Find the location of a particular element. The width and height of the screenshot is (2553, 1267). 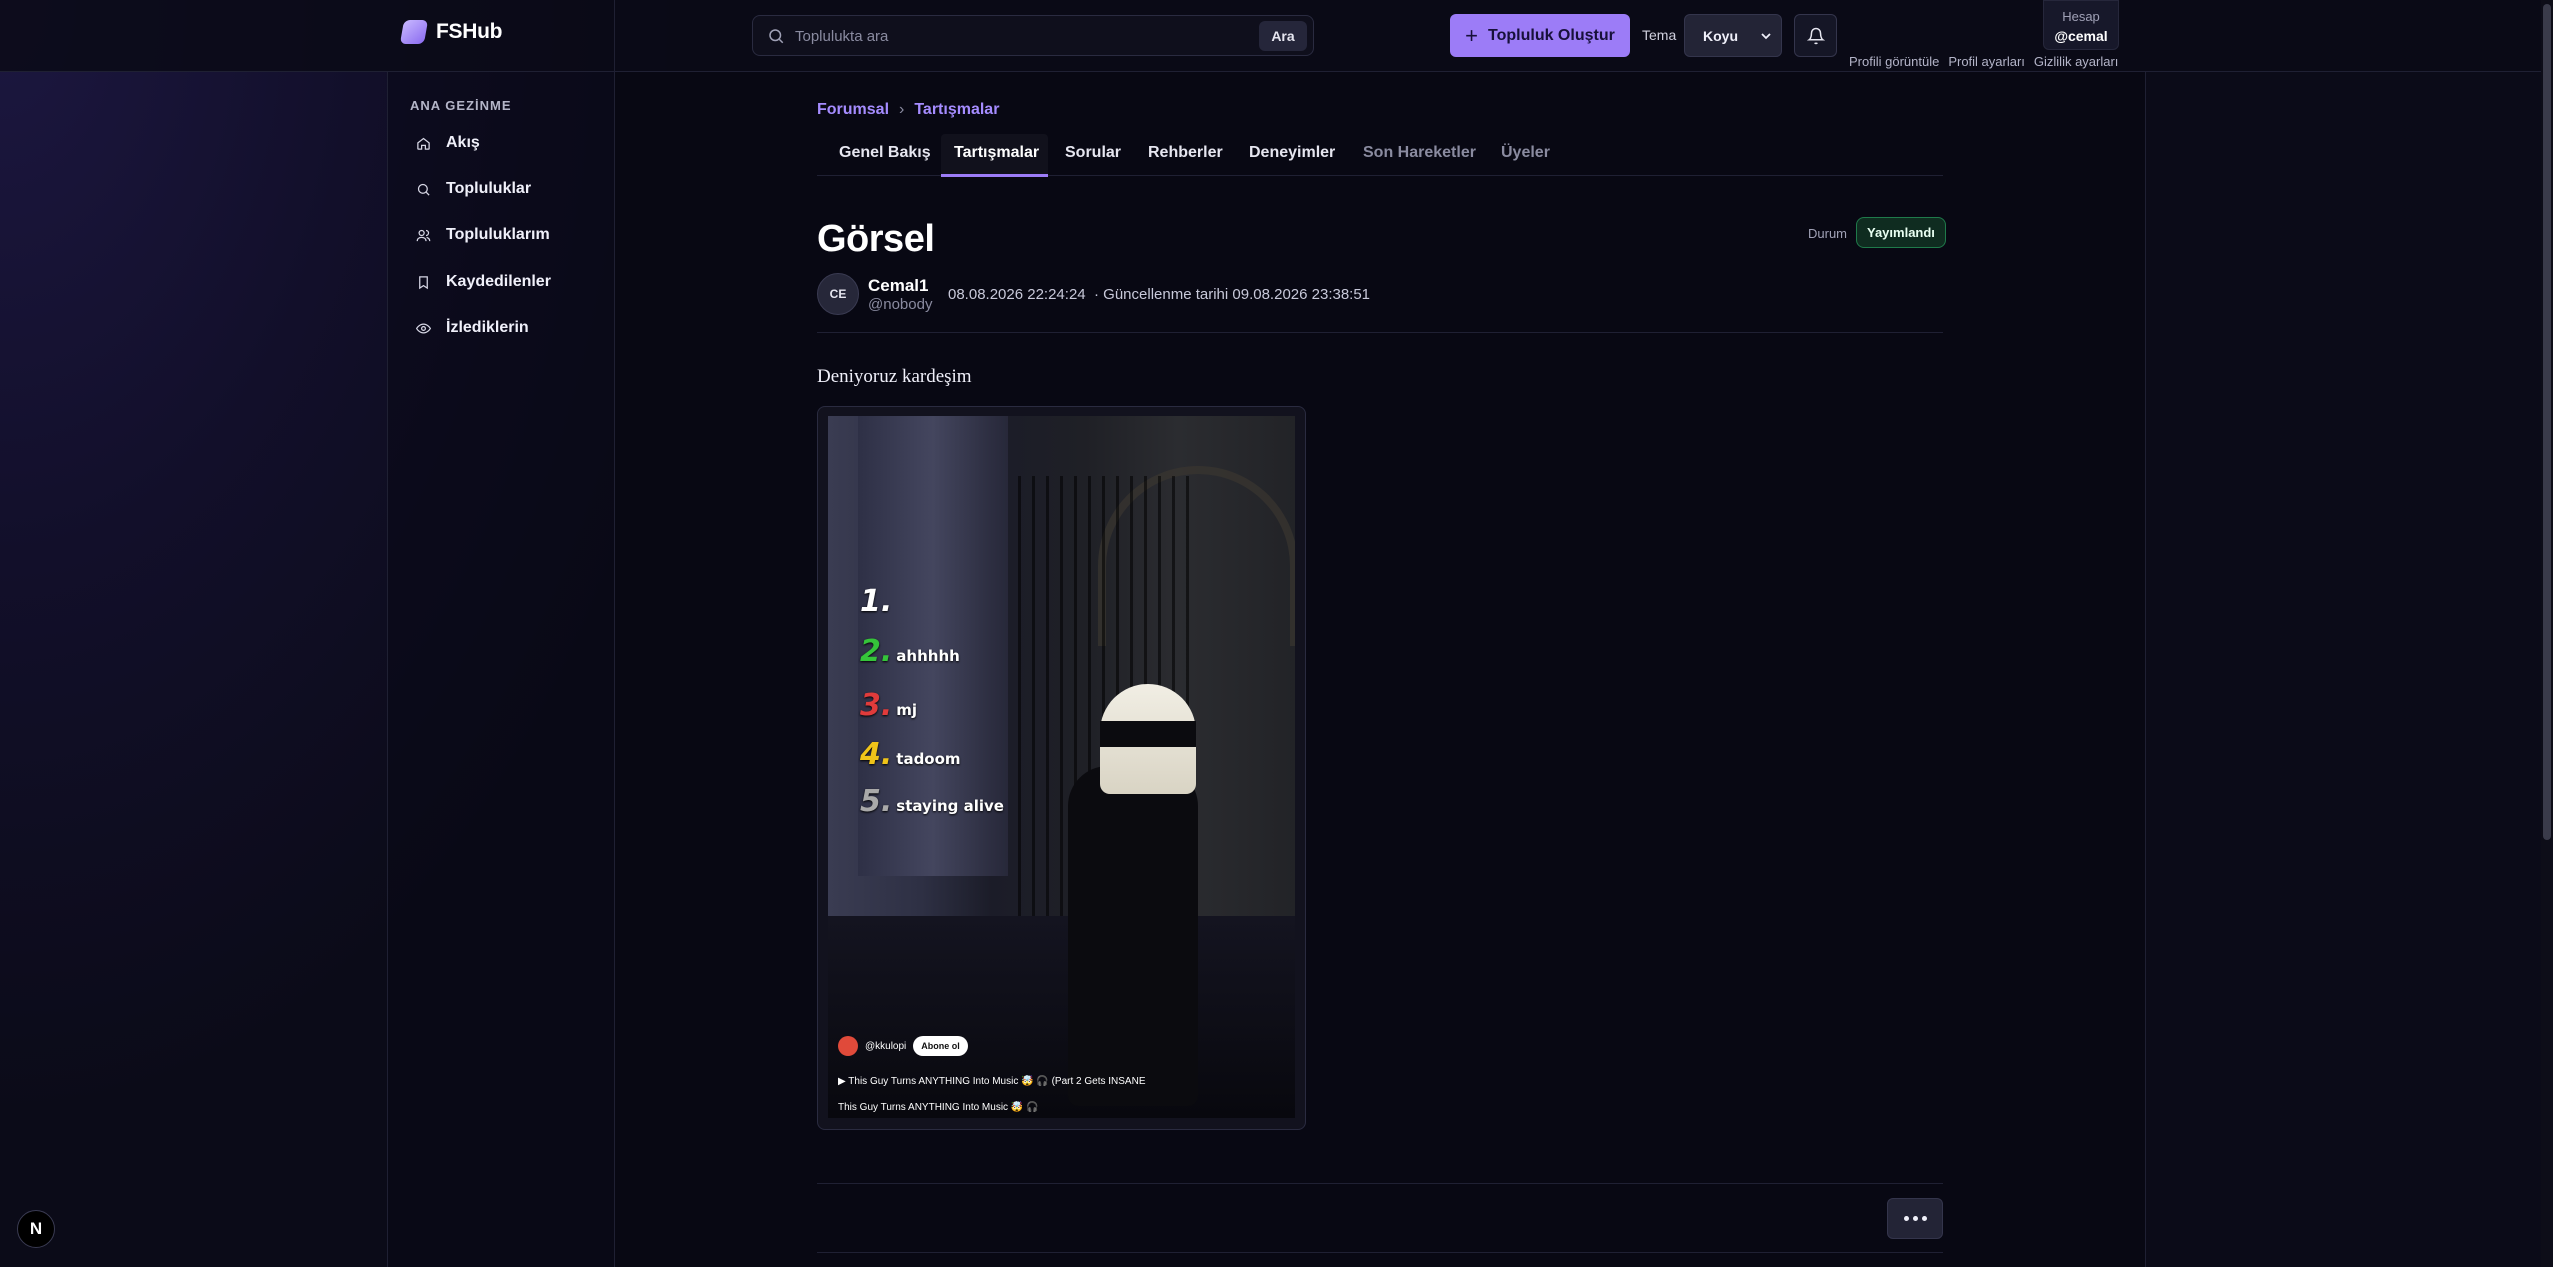

rank-item: 1. is located at coordinates (876, 601).